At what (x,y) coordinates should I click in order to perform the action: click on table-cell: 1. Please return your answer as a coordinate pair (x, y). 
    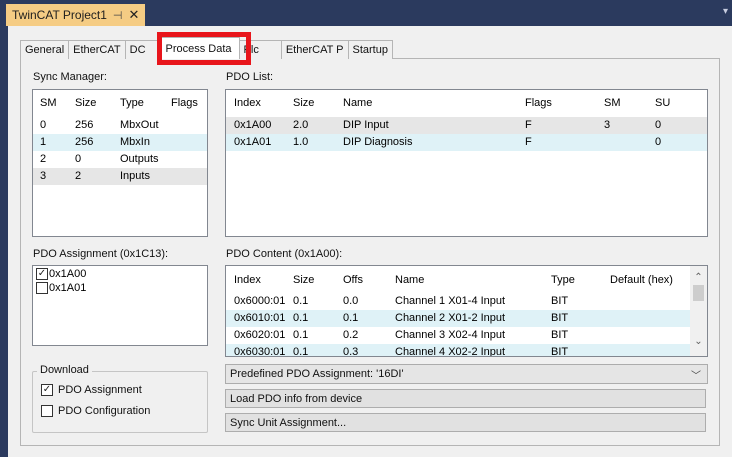
    Looking at the image, I should click on (43, 142).